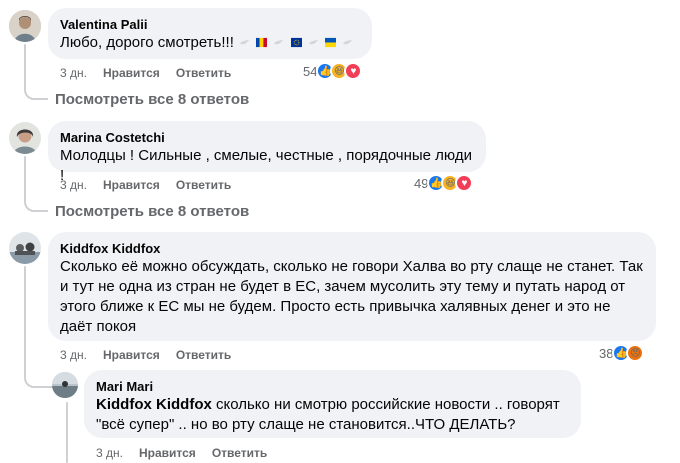 The image size is (680, 463). What do you see at coordinates (332, 386) in the screenshot?
I see `reply-author: Mari Mari` at bounding box center [332, 386].